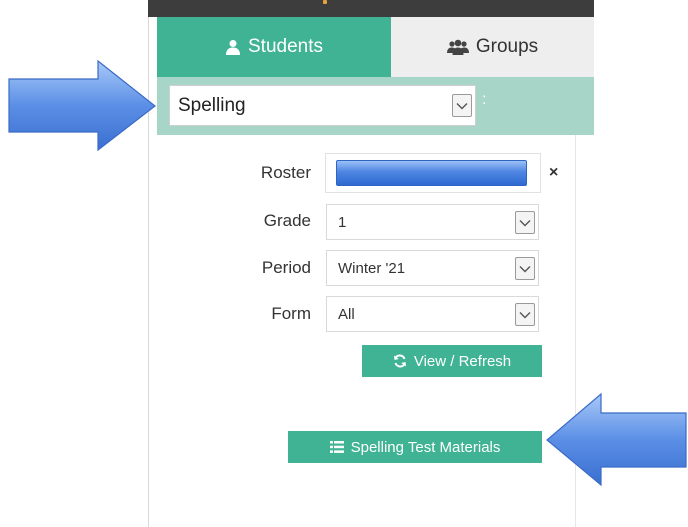 This screenshot has width=688, height=527. Describe the element at coordinates (325, 2) in the screenshot. I see `top-bar-indicator` at that location.